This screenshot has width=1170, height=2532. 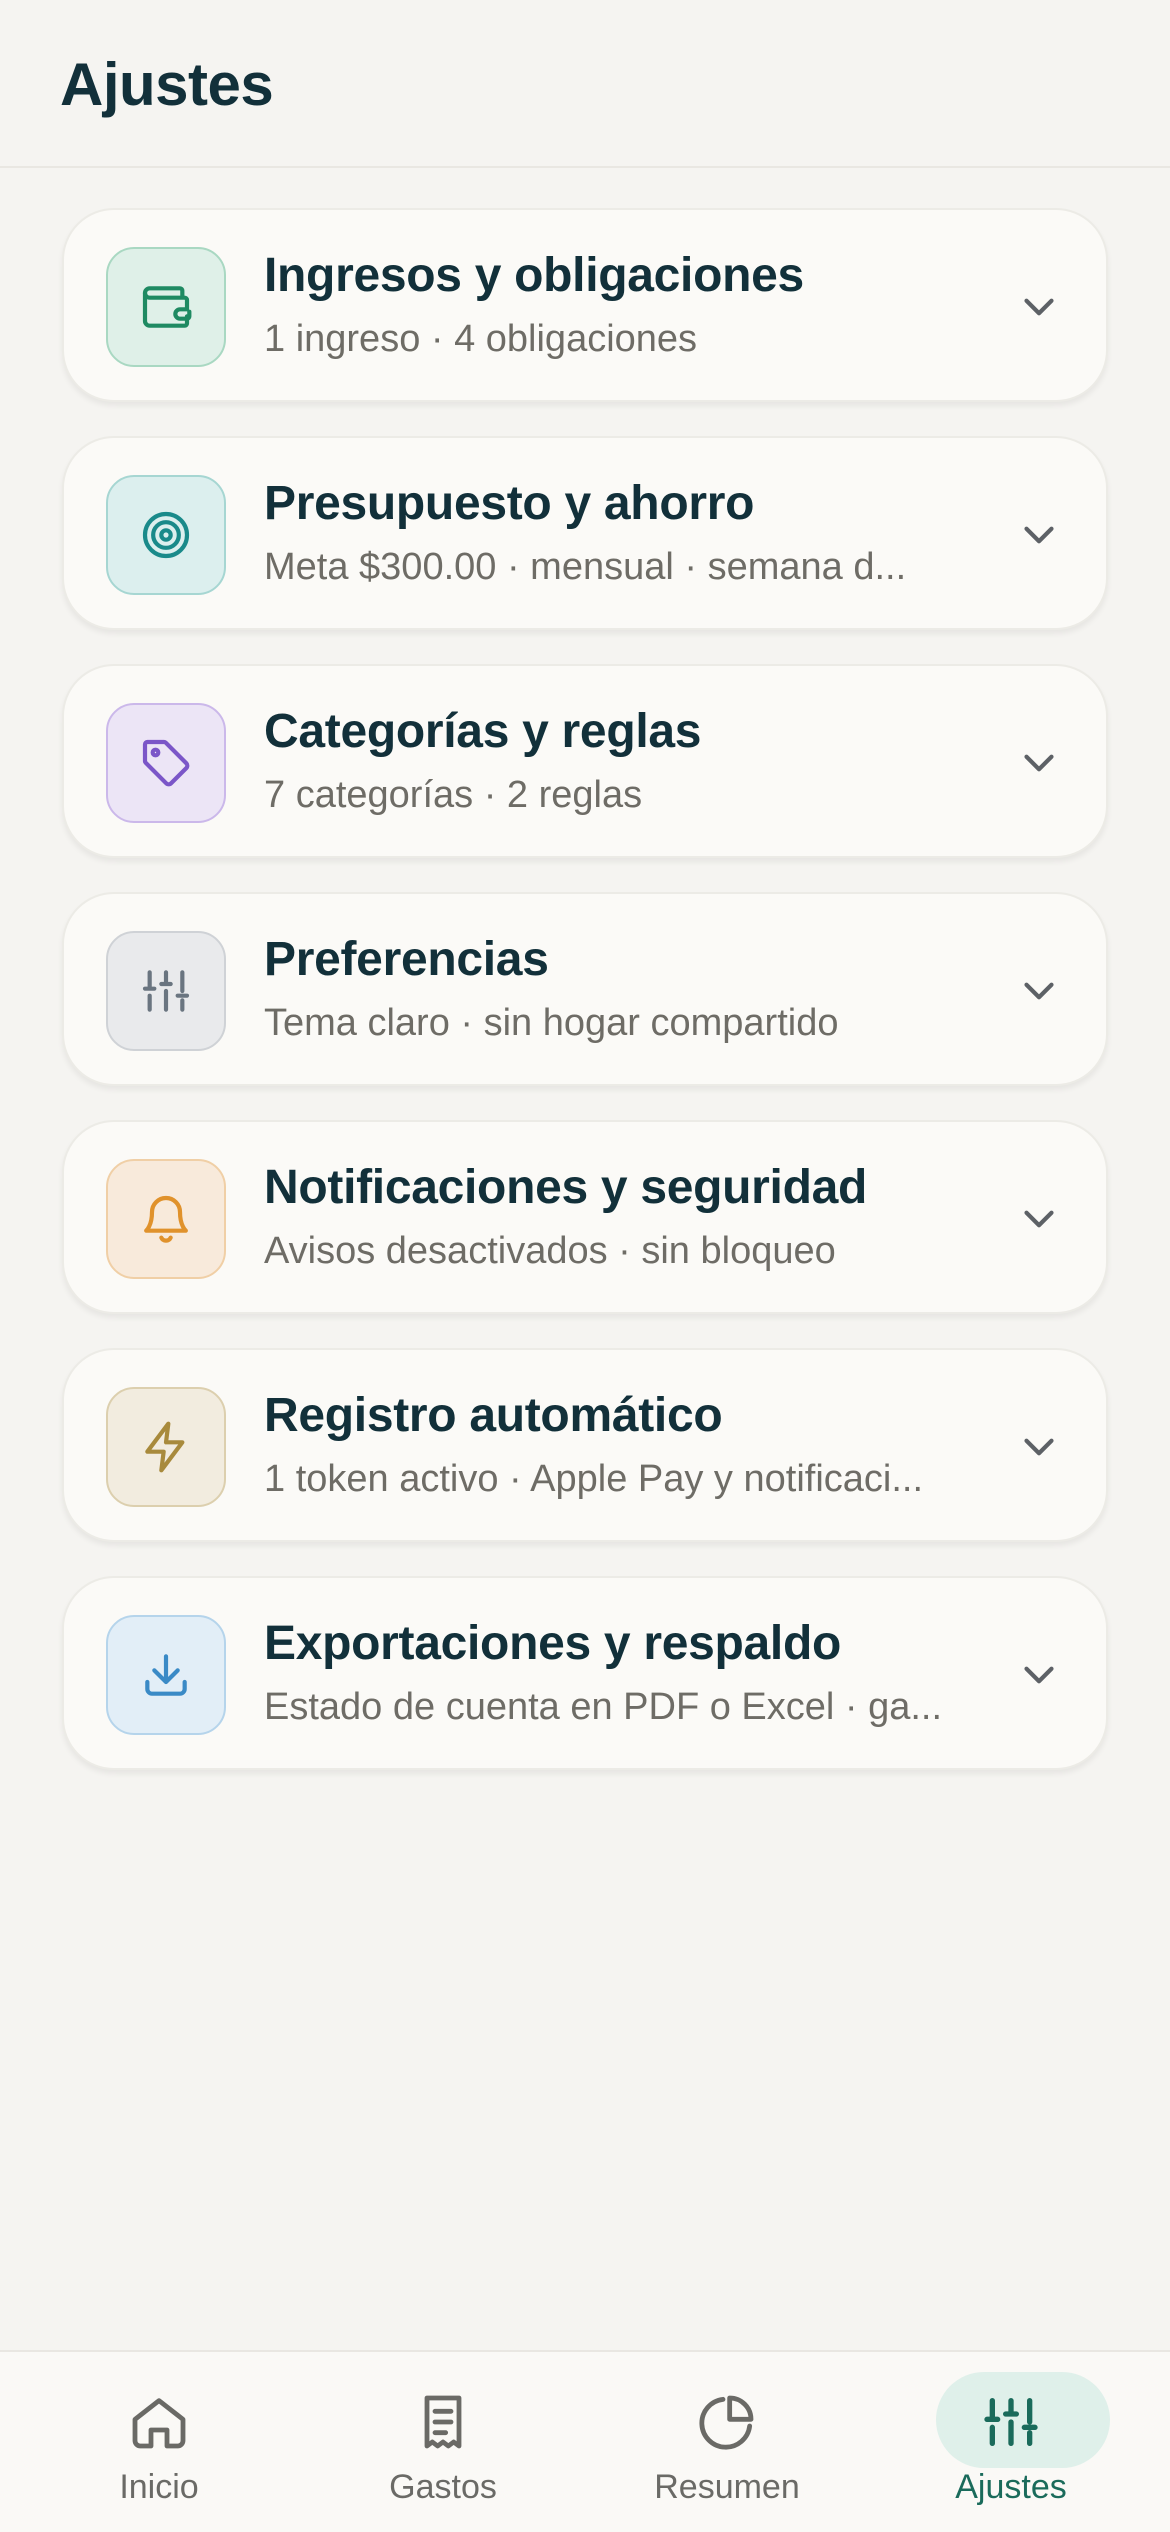 What do you see at coordinates (509, 503) in the screenshot?
I see `card-title: Presupuesto y ahorro` at bounding box center [509, 503].